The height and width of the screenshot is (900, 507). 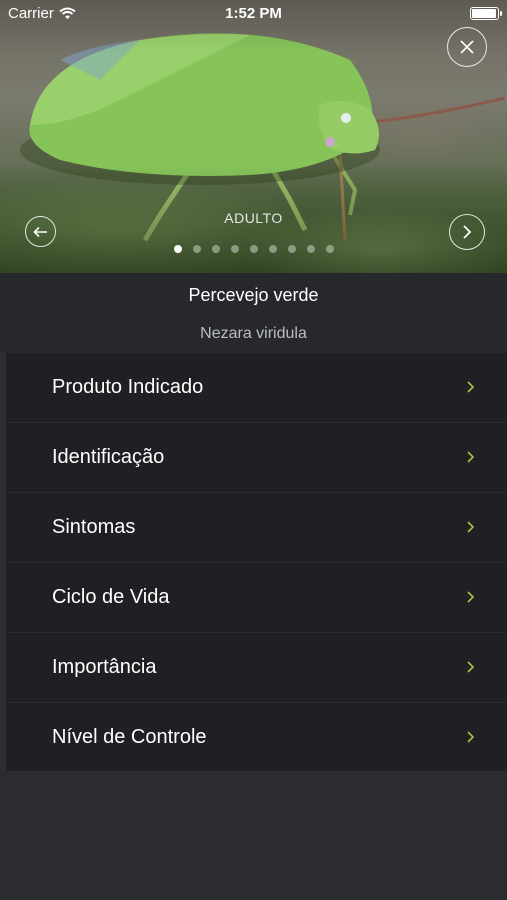 I want to click on status-time: 1:52 PM, so click(x=253, y=13).